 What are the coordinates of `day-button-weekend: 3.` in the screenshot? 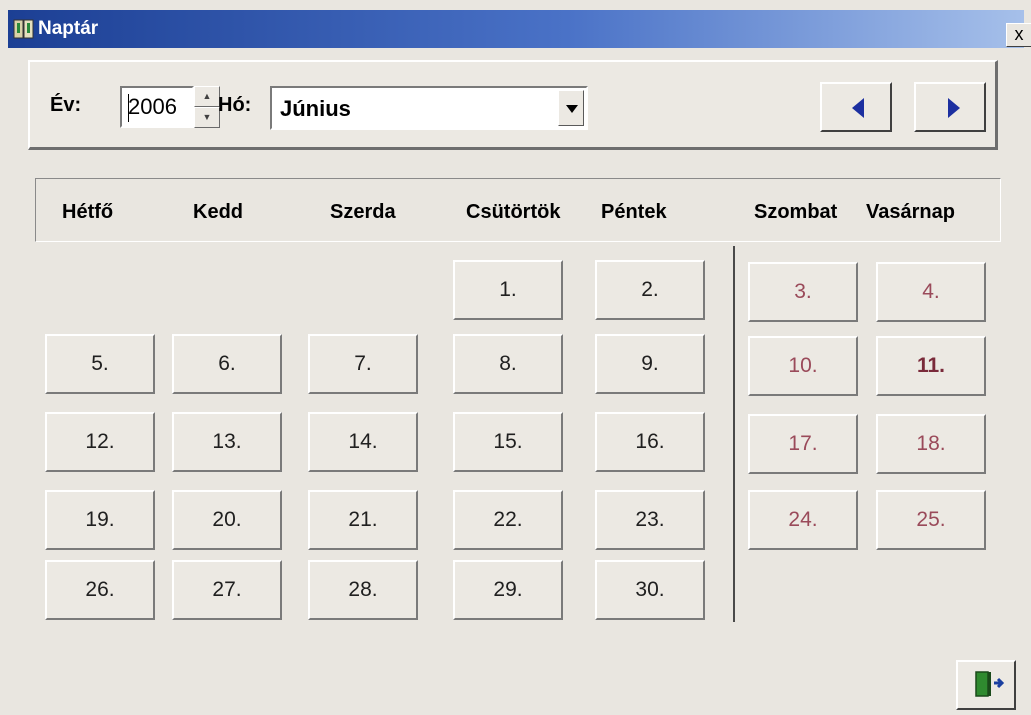 It's located at (803, 292).